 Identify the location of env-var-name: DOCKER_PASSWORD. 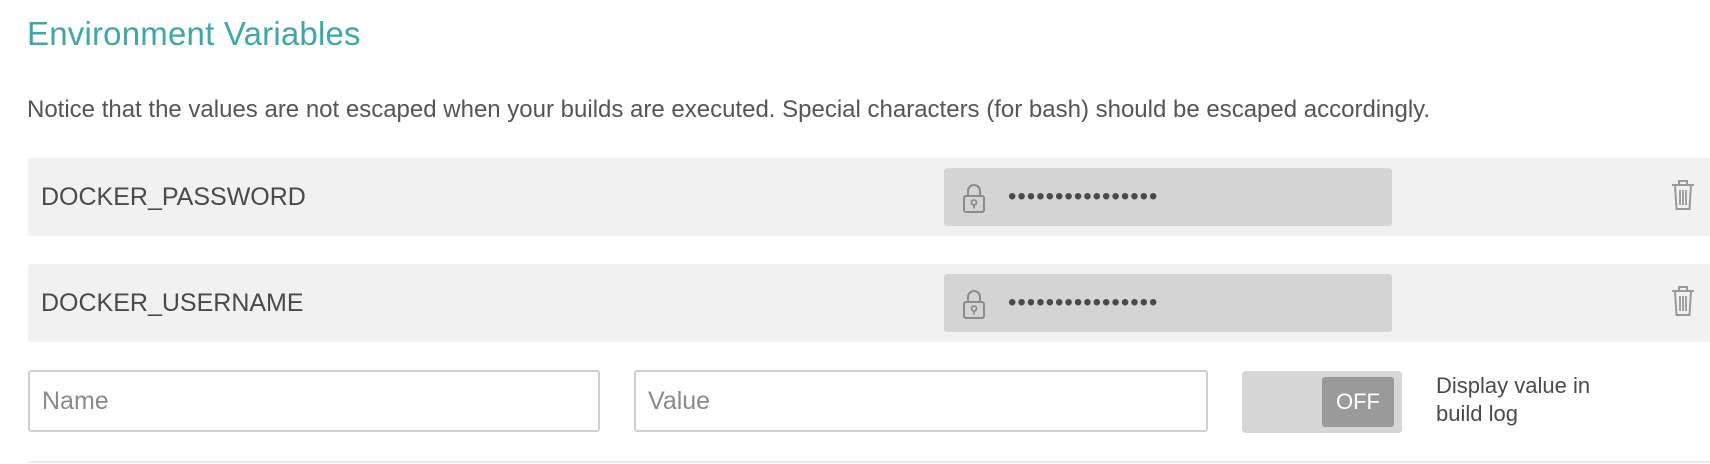
(173, 197).